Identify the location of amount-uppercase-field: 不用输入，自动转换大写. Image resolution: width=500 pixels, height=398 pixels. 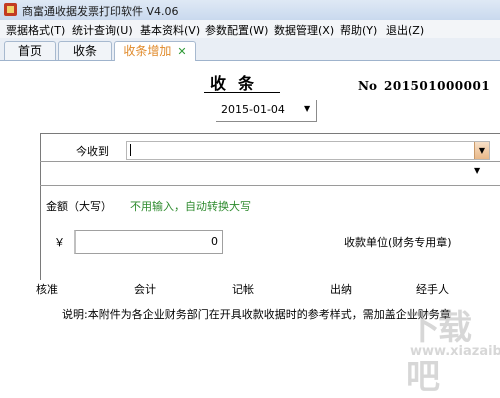
(313, 205).